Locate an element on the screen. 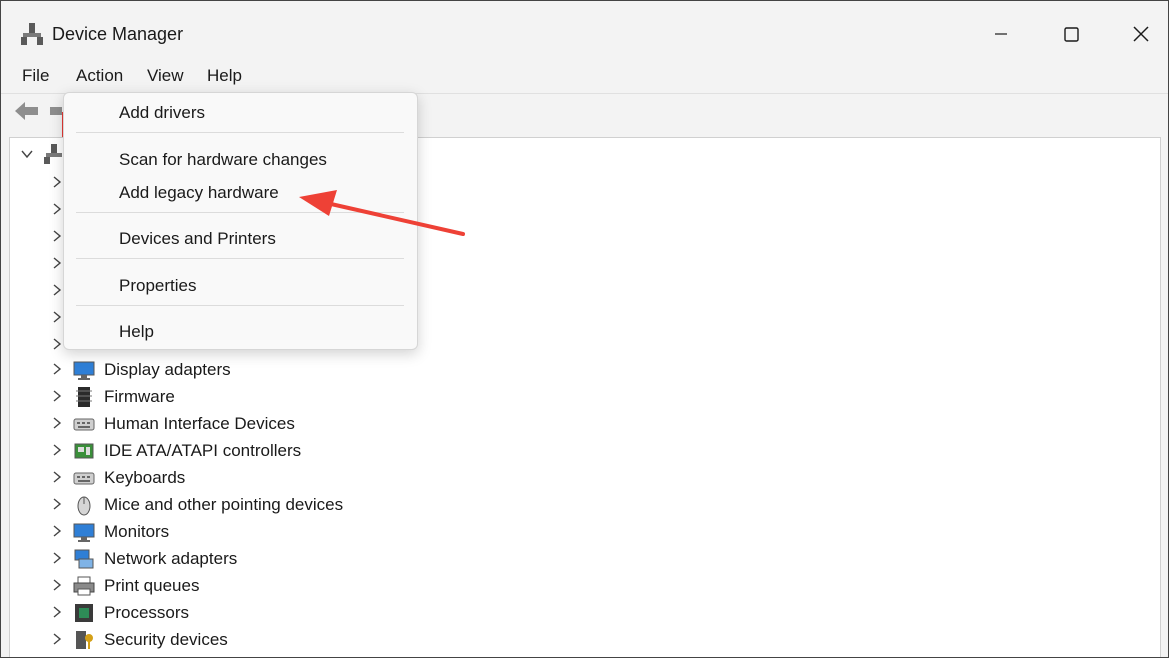 This screenshot has width=1169, height=658. title-bar: Device Manager is located at coordinates (584, 29).